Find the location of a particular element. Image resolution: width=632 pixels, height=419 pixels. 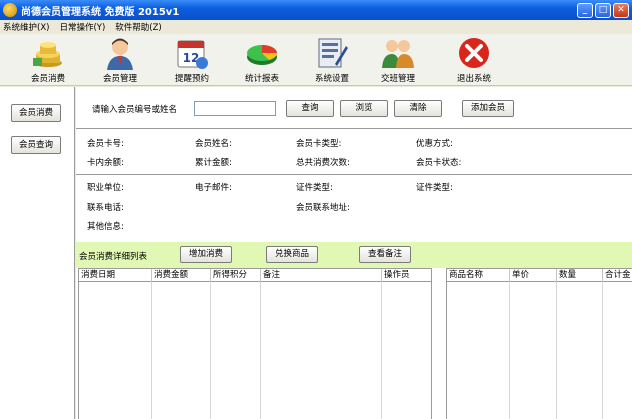

add-member-button: 添加会员 is located at coordinates (488, 108).